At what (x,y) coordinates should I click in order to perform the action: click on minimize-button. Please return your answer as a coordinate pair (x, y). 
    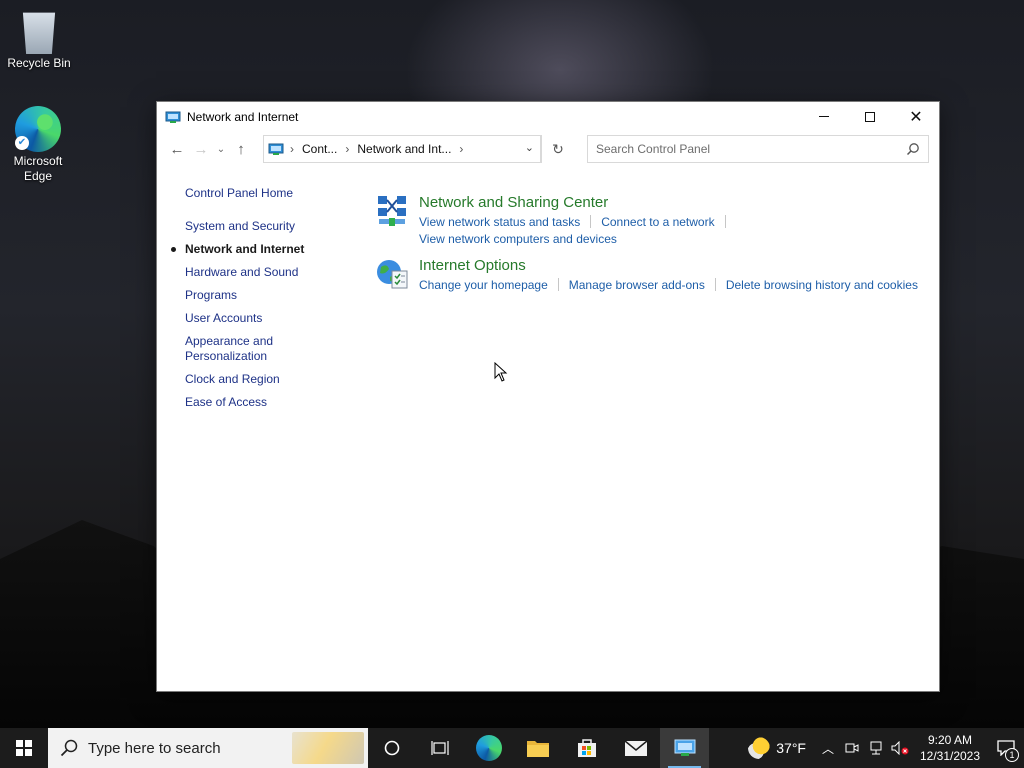
    Looking at the image, I should click on (824, 116).